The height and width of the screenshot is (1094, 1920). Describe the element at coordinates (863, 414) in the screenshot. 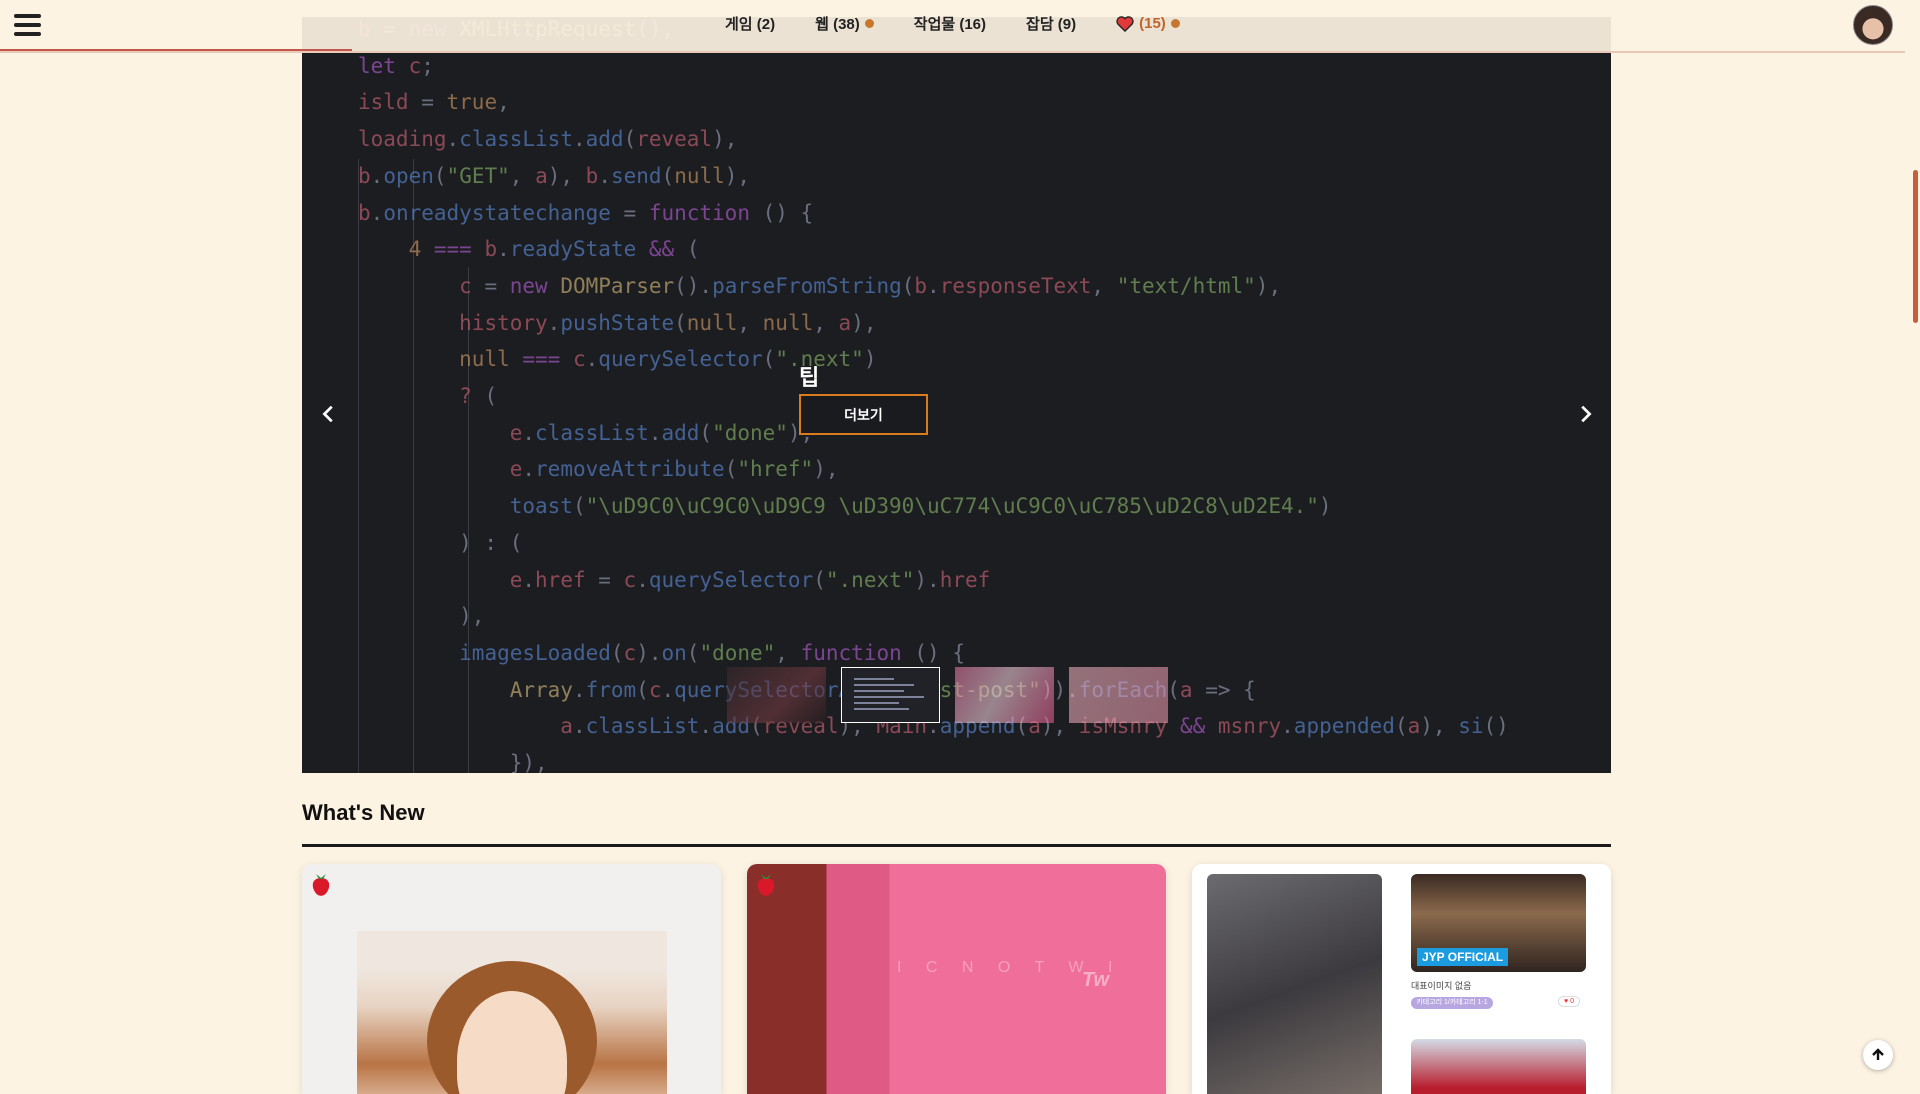

I see `more-button: 더보기` at that location.